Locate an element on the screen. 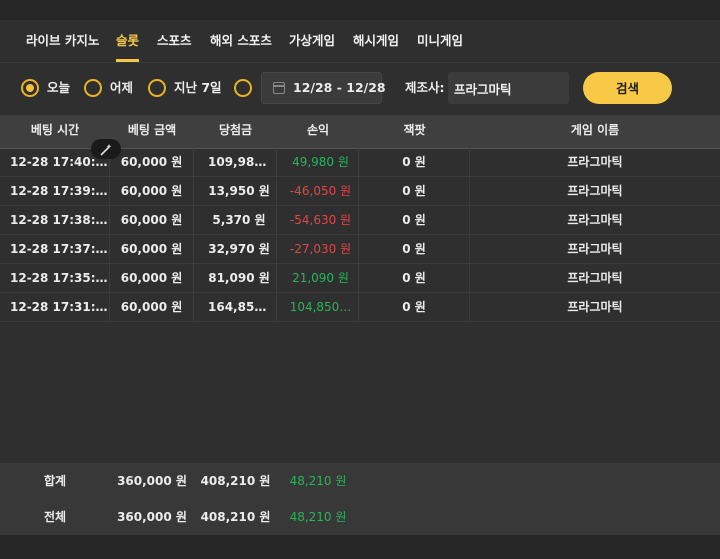  radio-yesterday is located at coordinates (93, 88).